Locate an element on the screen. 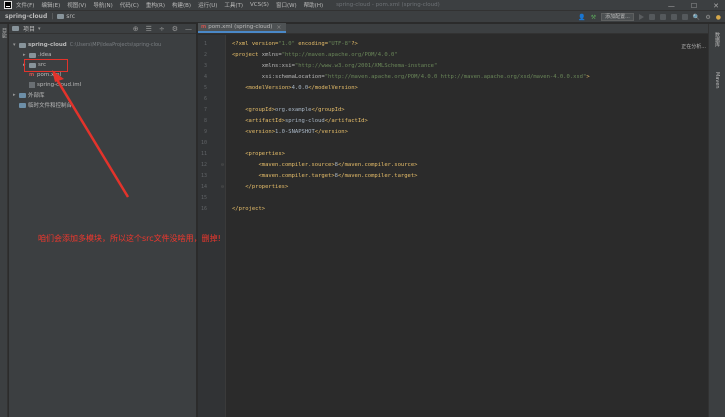 Image resolution: width=725 pixels, height=417 pixels. breadcrumb-project: spring-cloud is located at coordinates (26, 16).